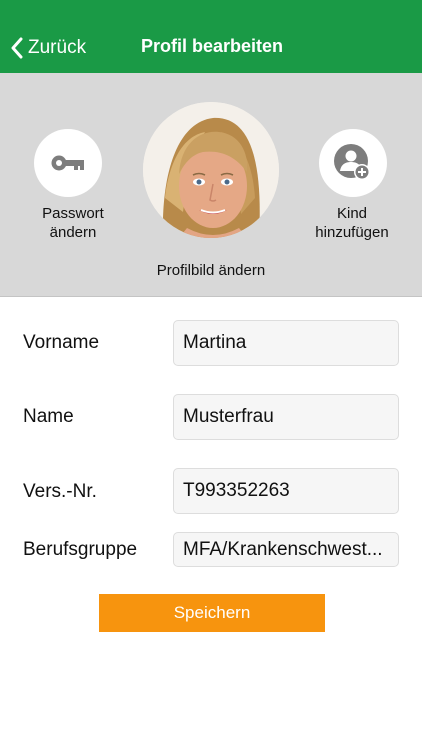 This screenshot has height=750, width=422. Describe the element at coordinates (60, 491) in the screenshot. I see `insurance-number-label: Vers.-Nr.` at that location.